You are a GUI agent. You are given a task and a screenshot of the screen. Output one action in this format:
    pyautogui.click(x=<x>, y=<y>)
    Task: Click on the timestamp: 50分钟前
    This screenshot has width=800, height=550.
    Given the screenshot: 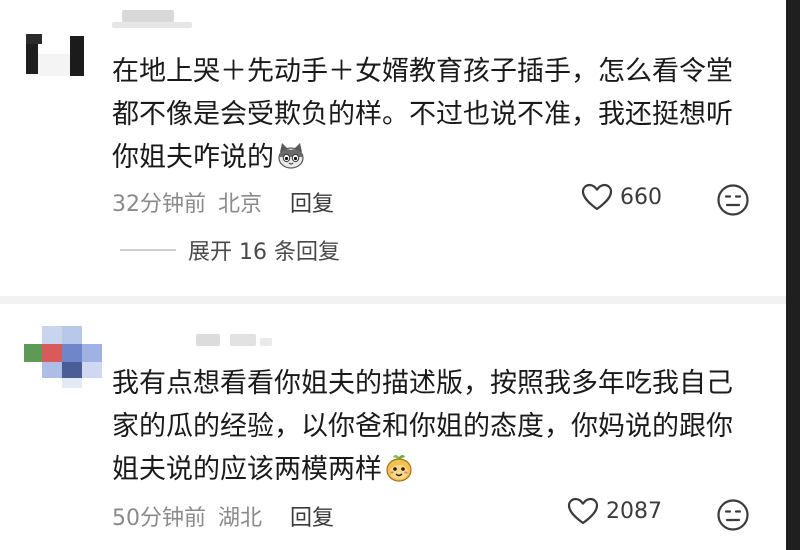 What is the action you would take?
    pyautogui.click(x=159, y=518)
    